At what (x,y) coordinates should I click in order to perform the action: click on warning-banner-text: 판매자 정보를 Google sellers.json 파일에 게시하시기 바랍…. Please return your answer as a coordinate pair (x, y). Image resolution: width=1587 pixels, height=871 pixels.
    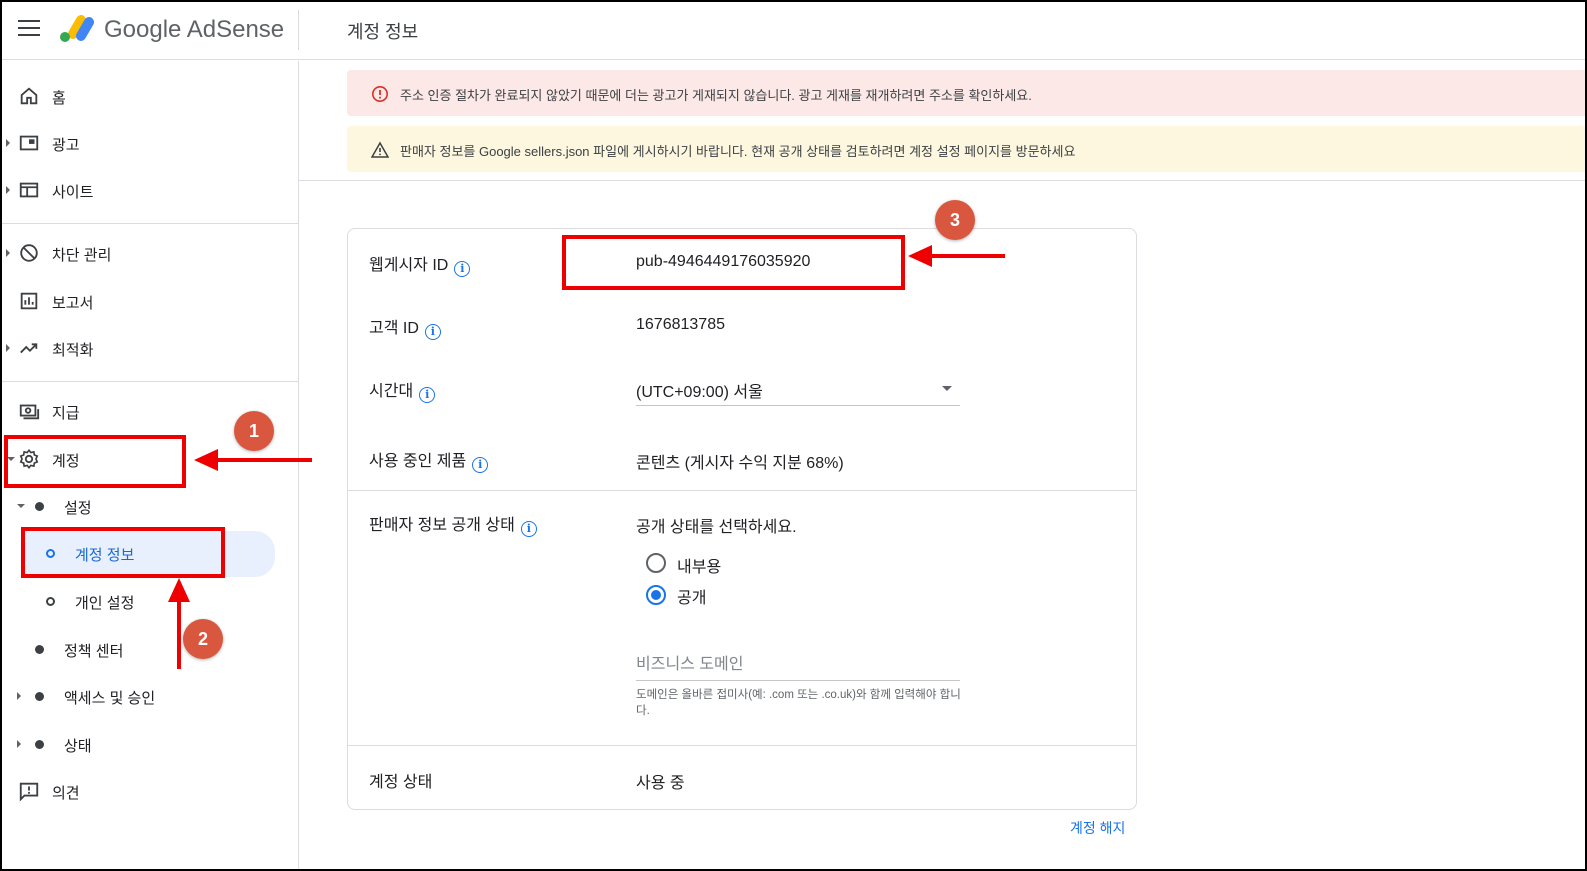
    Looking at the image, I should click on (738, 151).